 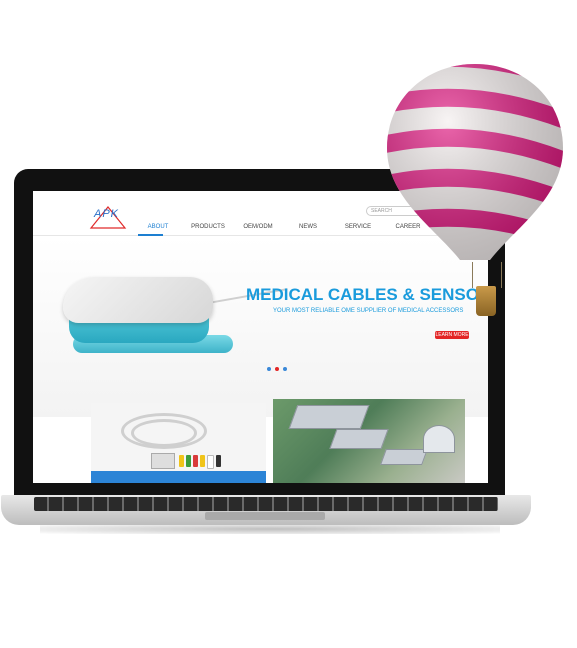 What do you see at coordinates (195, 461) in the screenshot?
I see `lead-red` at bounding box center [195, 461].